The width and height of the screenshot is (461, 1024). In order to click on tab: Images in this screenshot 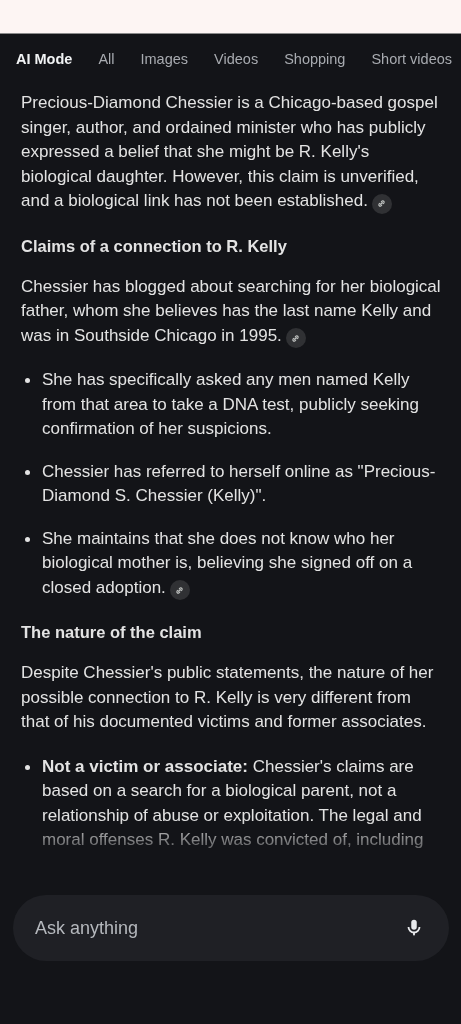, I will do `click(164, 59)`.